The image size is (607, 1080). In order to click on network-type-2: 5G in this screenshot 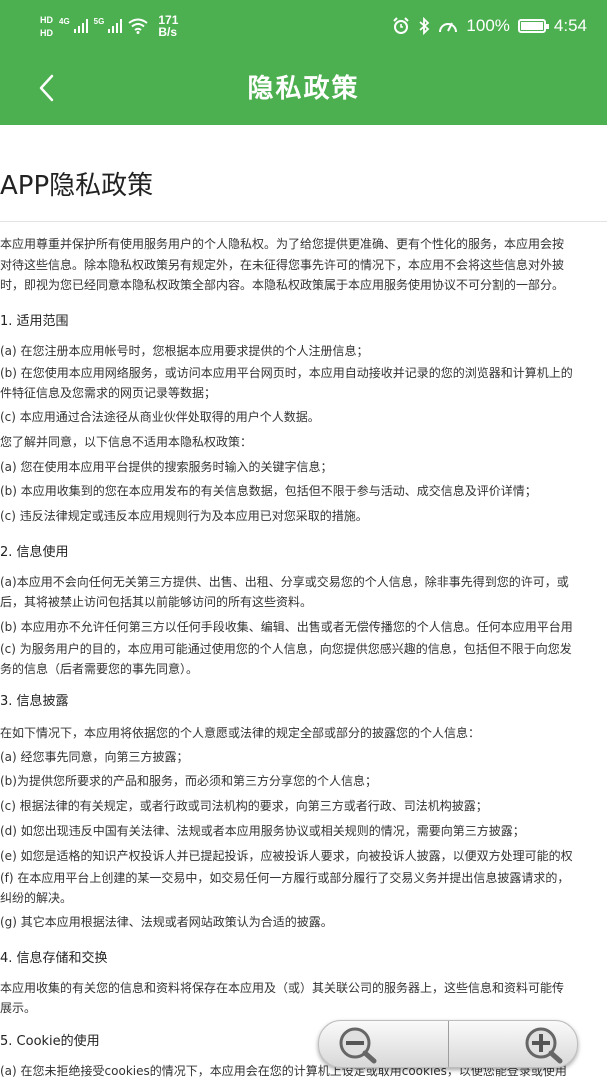, I will do `click(99, 21)`.